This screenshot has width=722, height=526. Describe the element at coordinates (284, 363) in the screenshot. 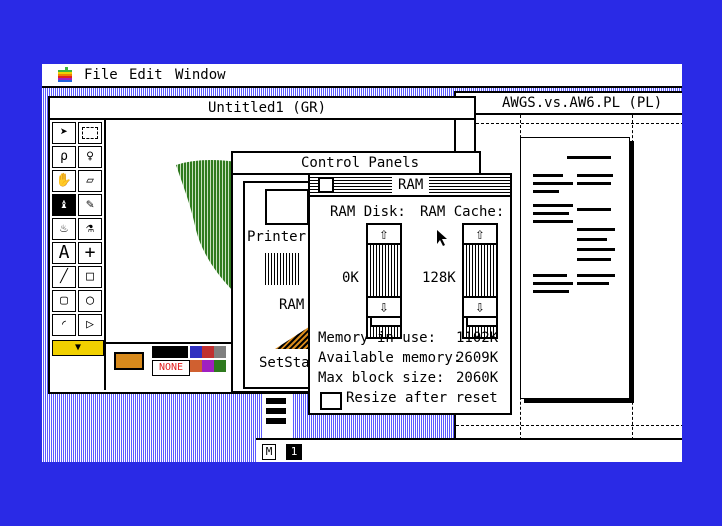

I see `control-panel-setstart: SetSta` at that location.